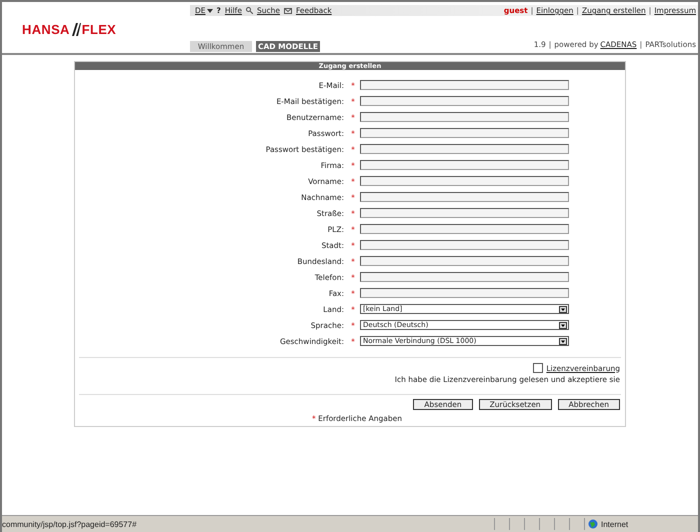  Describe the element at coordinates (209, 10) in the screenshot. I see `caret-icon` at that location.